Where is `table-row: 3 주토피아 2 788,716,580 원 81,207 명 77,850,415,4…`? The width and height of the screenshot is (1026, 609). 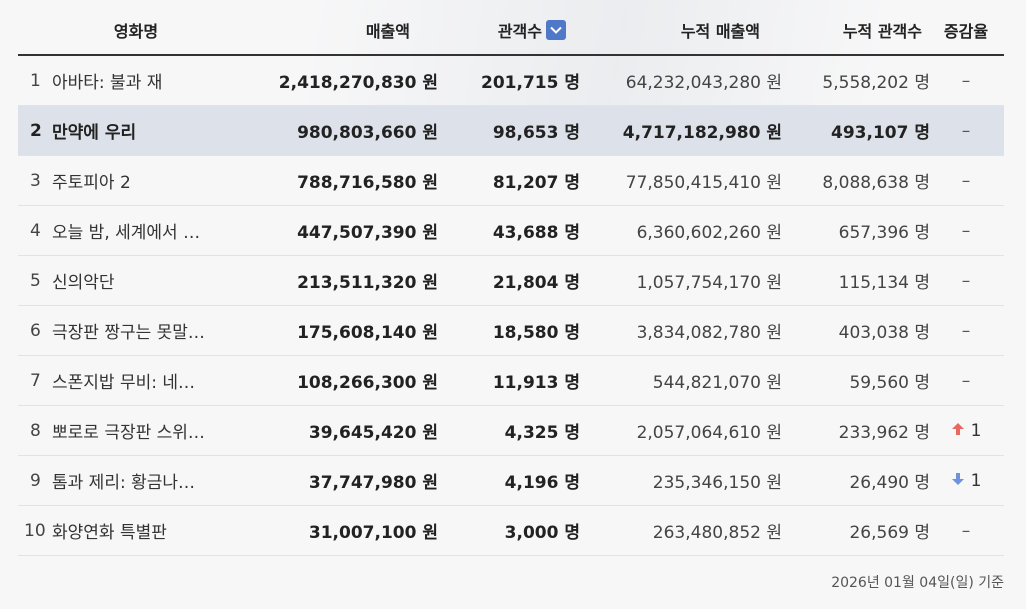
table-row: 3 주토피아 2 788,716,580 원 81,207 명 77,850,415,4… is located at coordinates (511, 181).